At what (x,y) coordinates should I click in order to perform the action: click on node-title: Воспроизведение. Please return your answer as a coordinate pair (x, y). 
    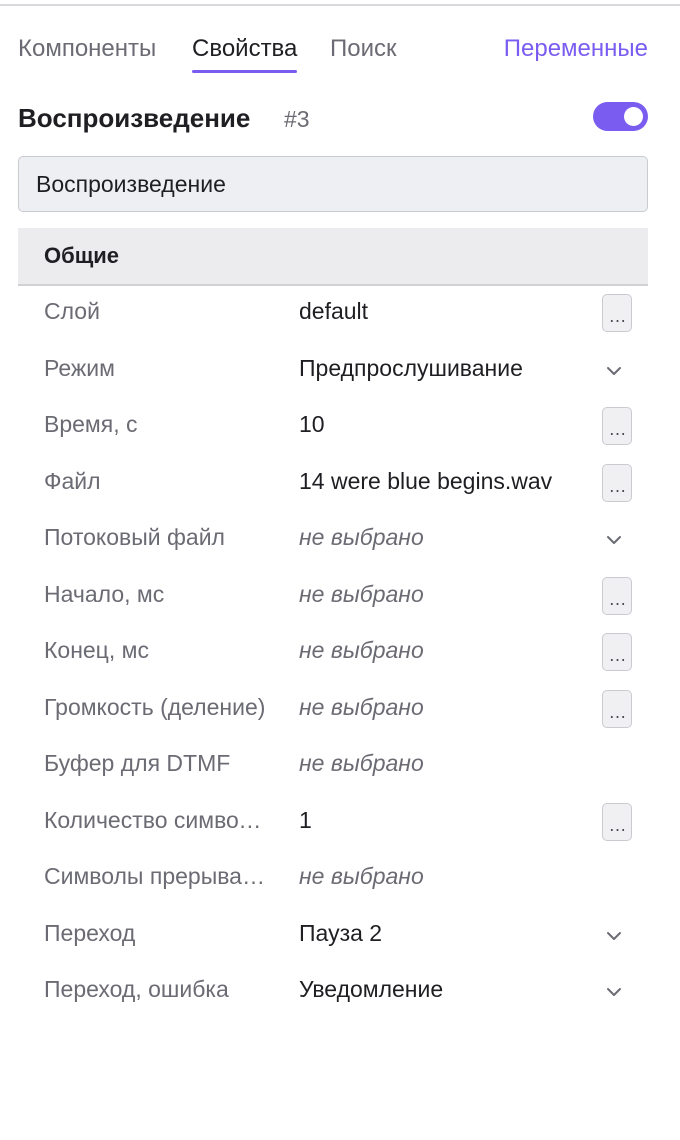
    Looking at the image, I should click on (134, 118).